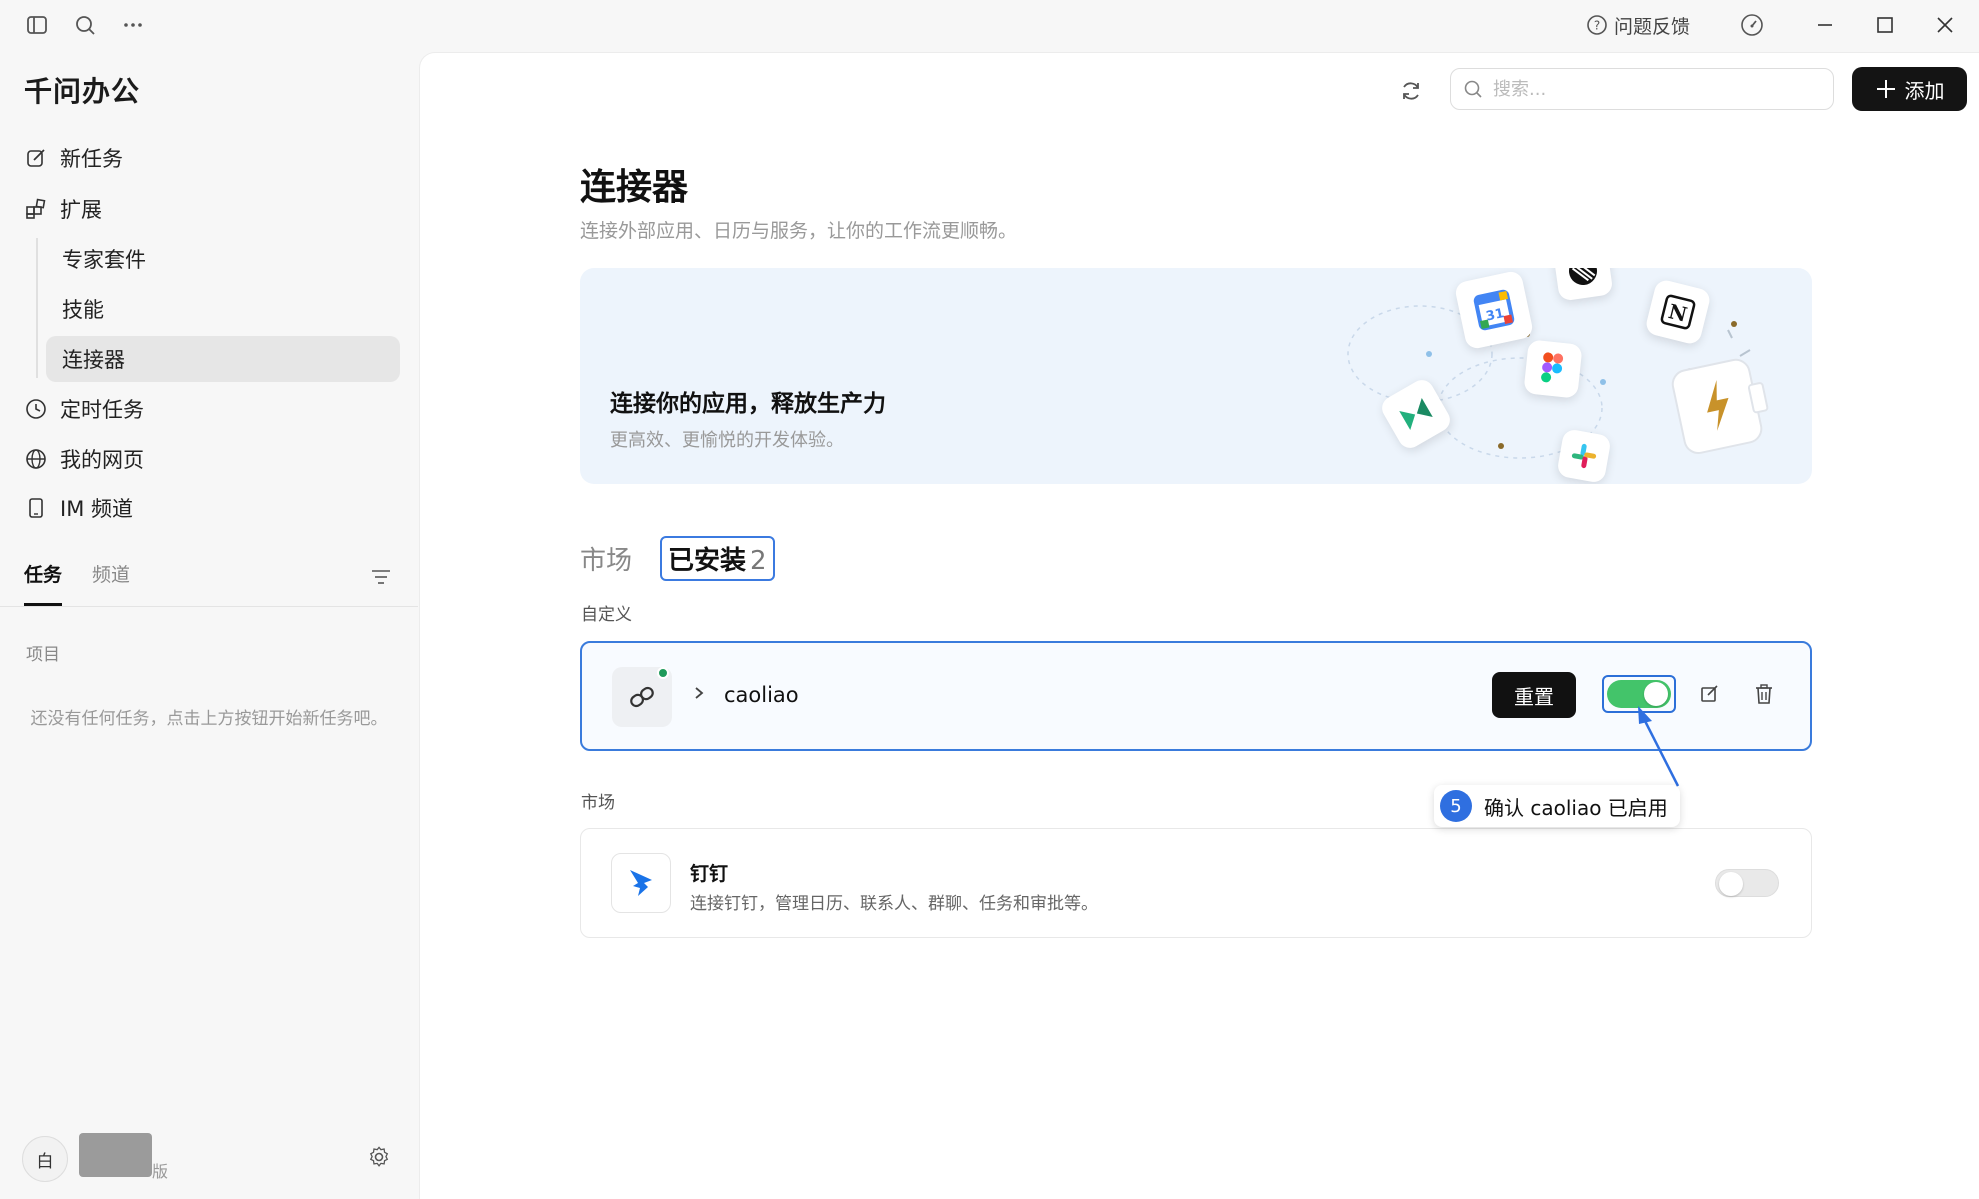  I want to click on callout-text: 确认 caoliao 已启用, so click(1576, 807).